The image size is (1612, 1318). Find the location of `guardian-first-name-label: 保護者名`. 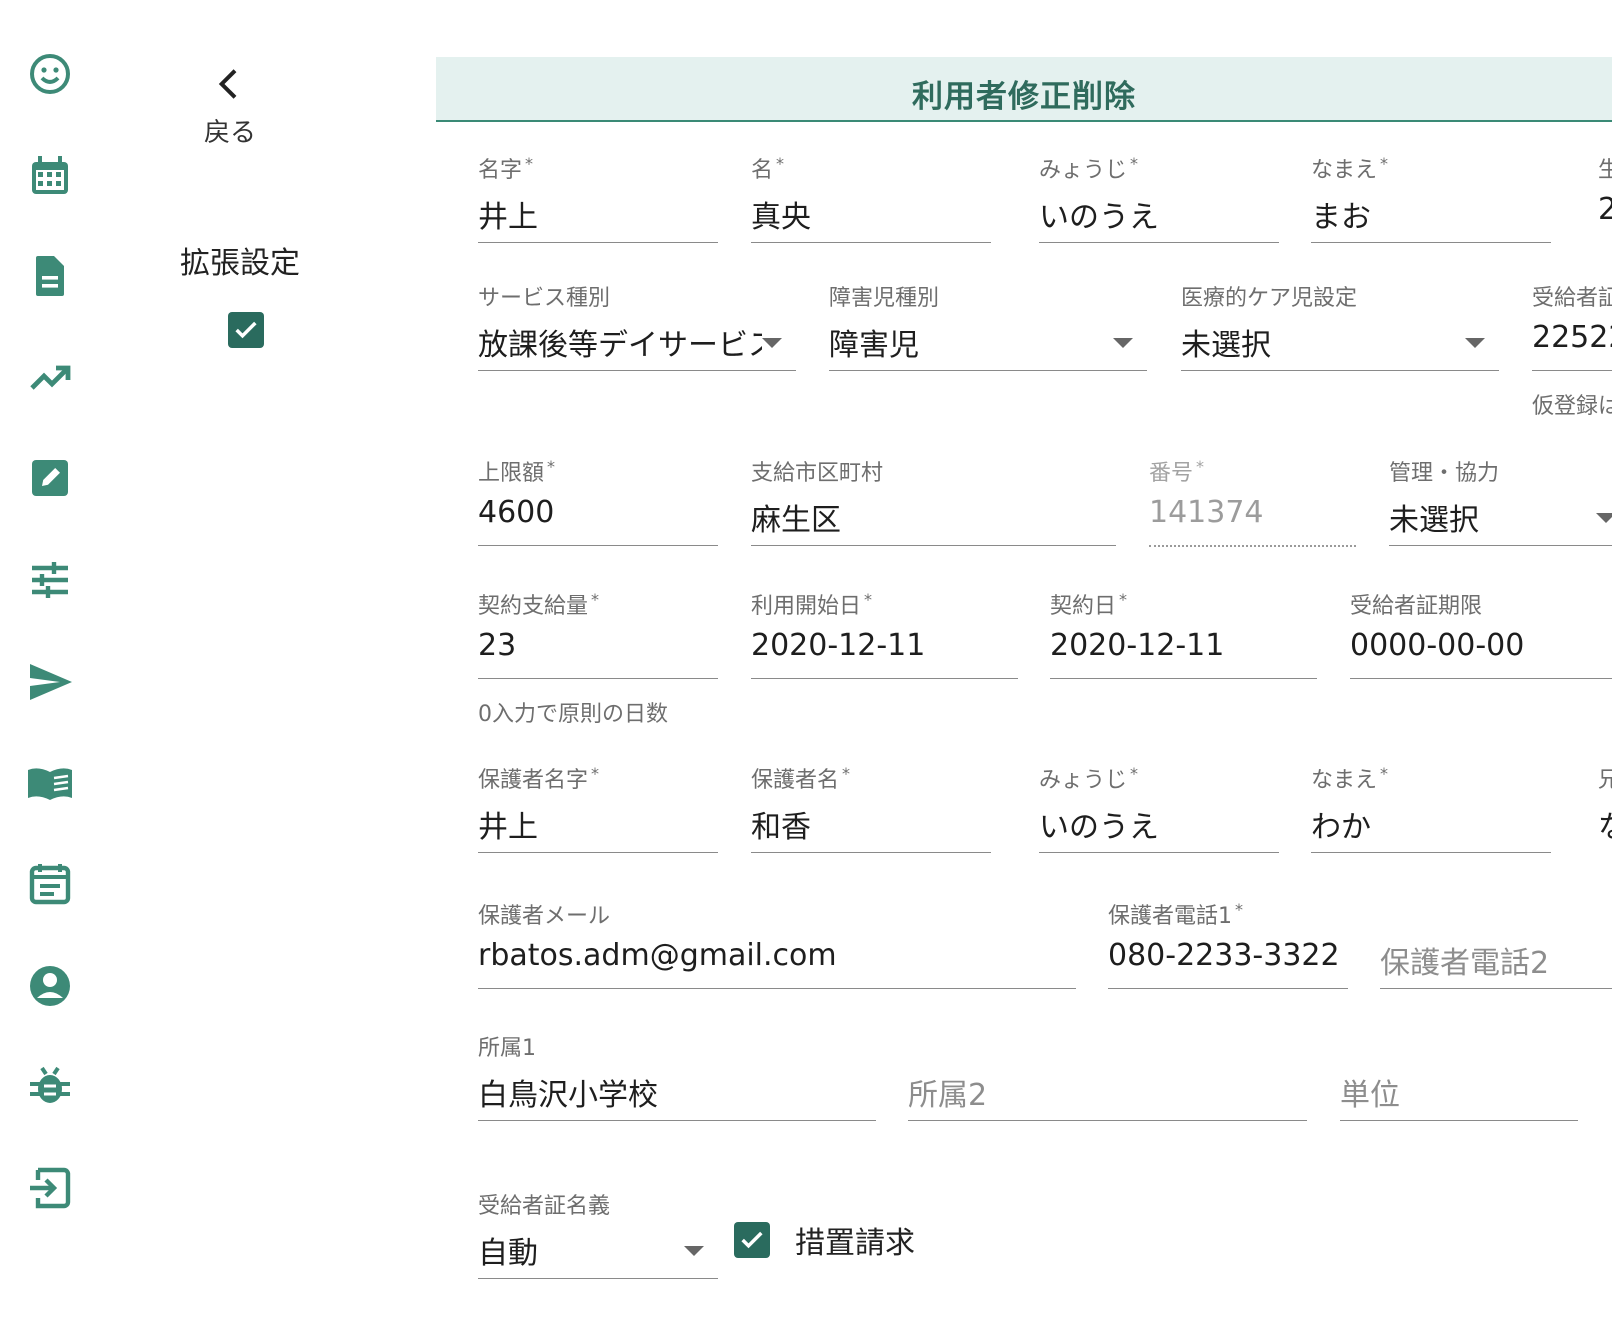

guardian-first-name-label: 保護者名 is located at coordinates (795, 780).